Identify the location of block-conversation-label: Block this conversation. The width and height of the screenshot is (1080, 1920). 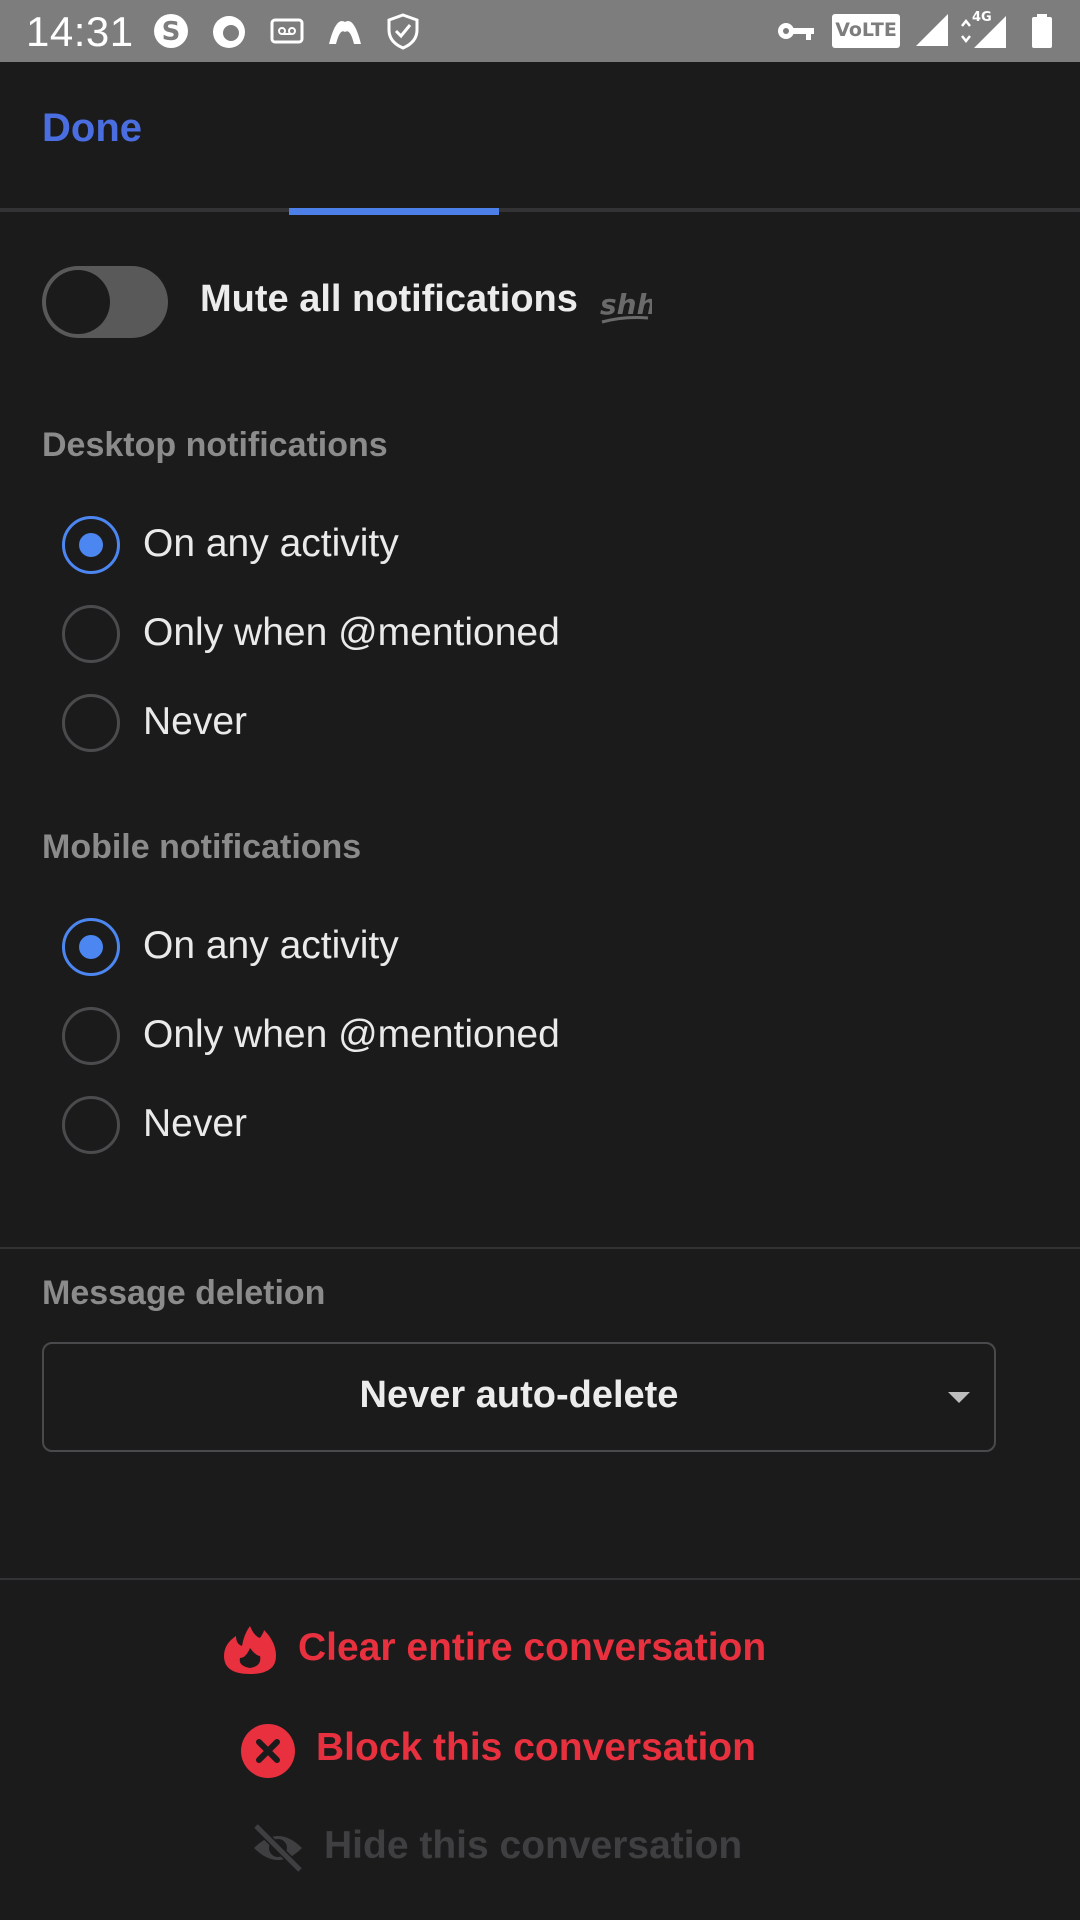
(536, 1747).